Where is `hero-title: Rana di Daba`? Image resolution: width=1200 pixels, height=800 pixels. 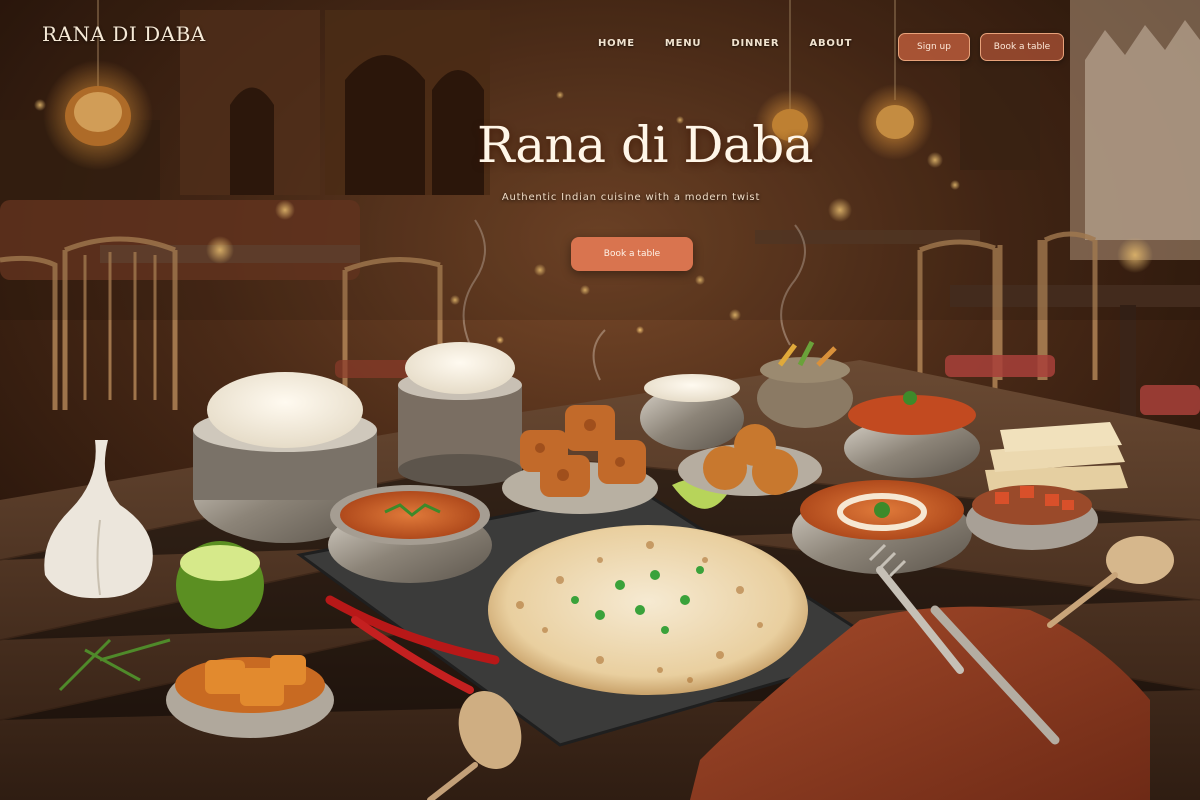 hero-title: Rana di Daba is located at coordinates (645, 145).